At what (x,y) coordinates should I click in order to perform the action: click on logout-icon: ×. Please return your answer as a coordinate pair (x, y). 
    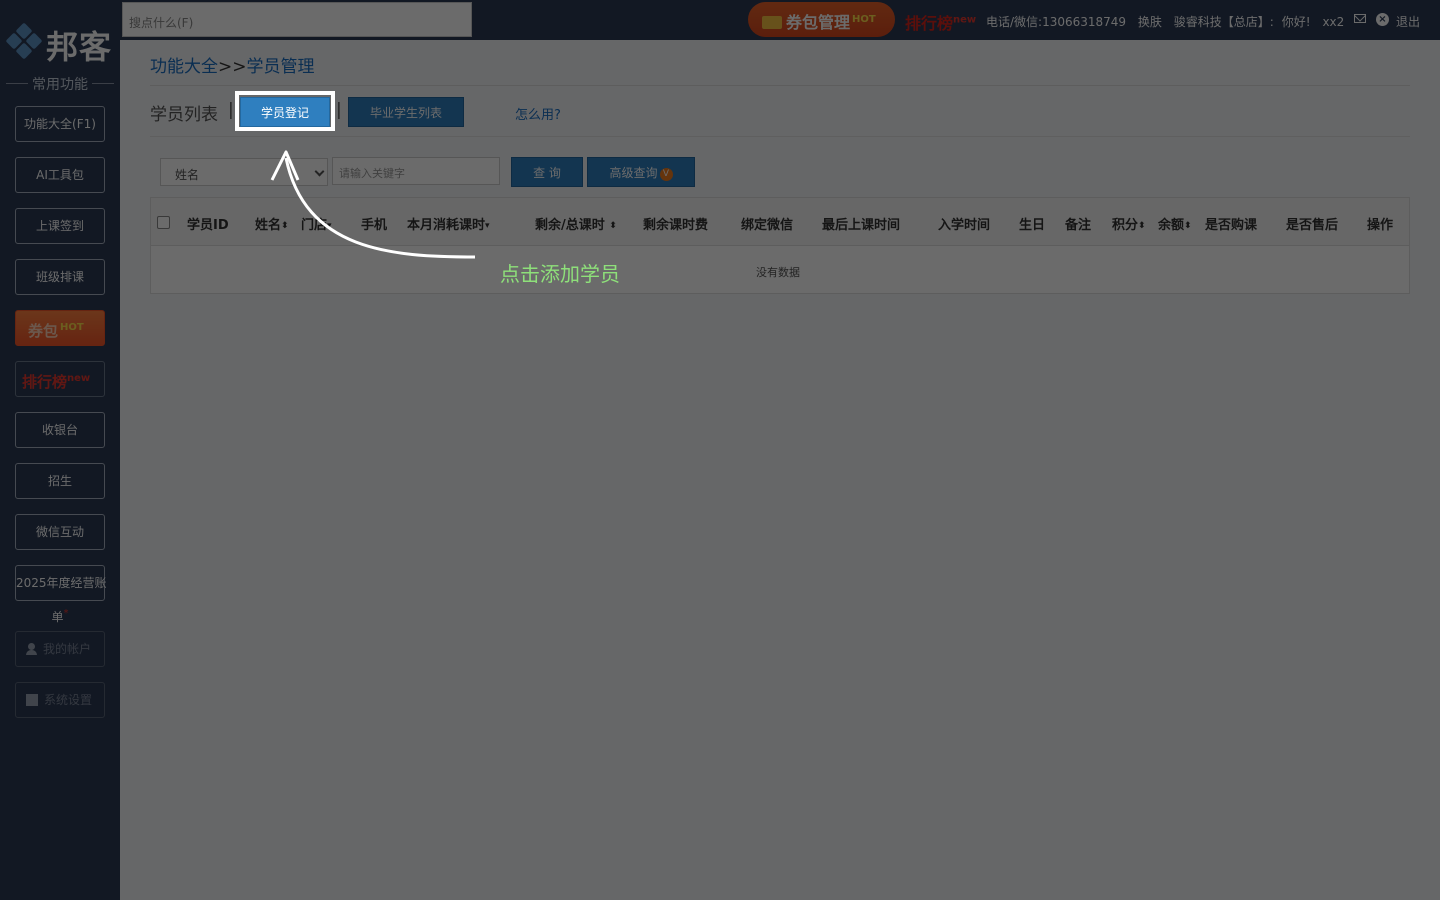
    Looking at the image, I should click on (1382, 19).